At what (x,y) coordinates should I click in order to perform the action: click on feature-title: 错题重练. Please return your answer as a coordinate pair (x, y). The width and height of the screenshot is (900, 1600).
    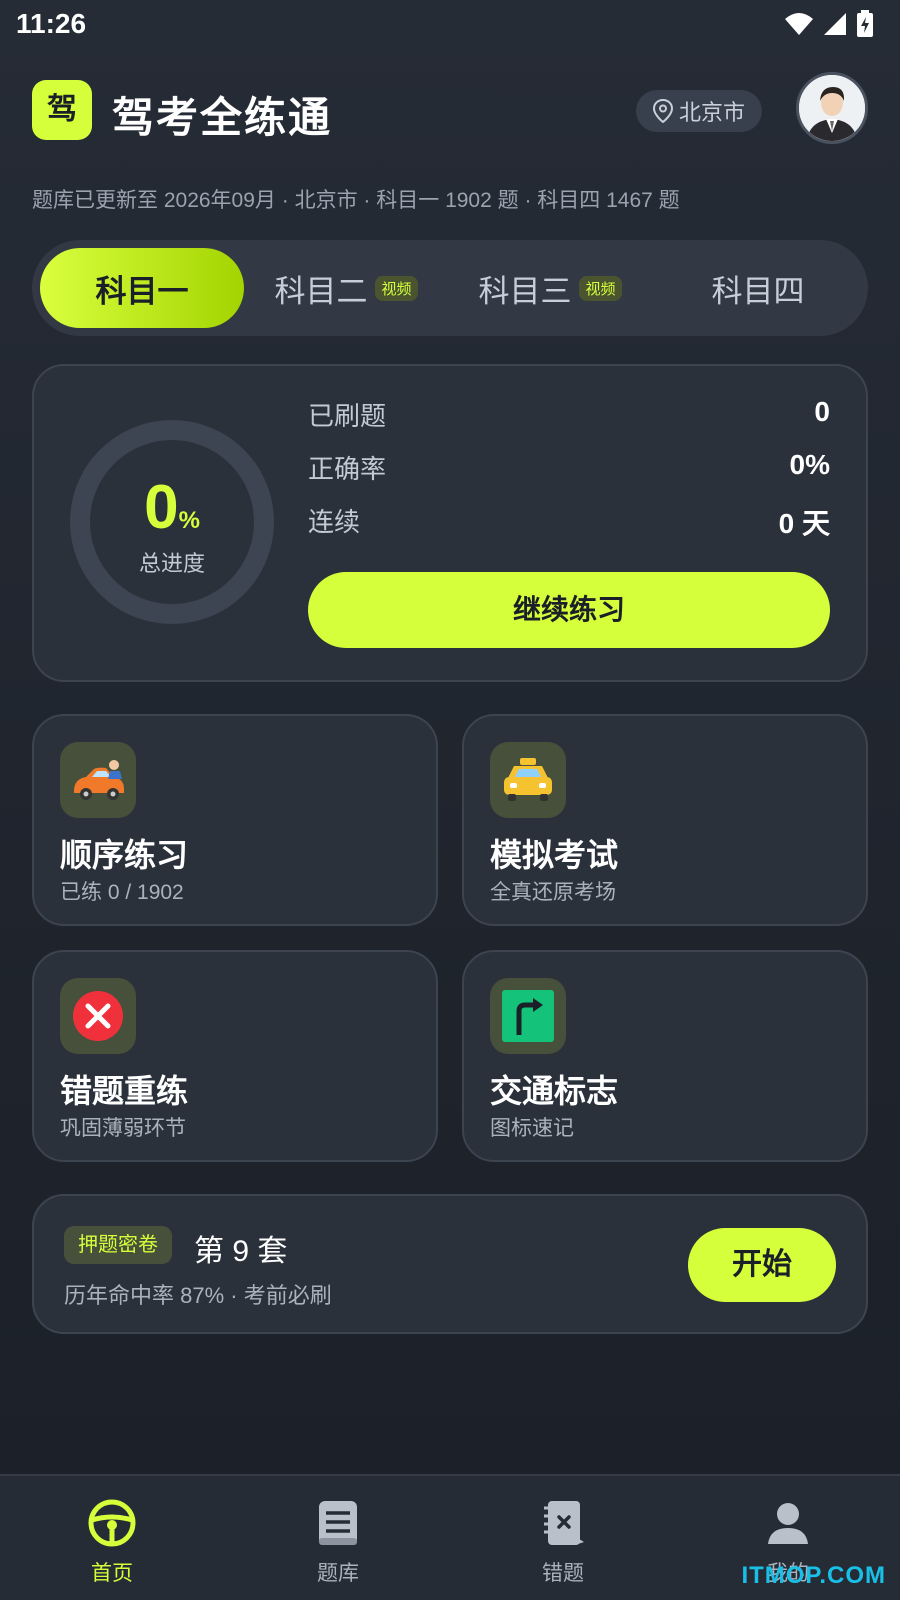
    Looking at the image, I should click on (124, 1091).